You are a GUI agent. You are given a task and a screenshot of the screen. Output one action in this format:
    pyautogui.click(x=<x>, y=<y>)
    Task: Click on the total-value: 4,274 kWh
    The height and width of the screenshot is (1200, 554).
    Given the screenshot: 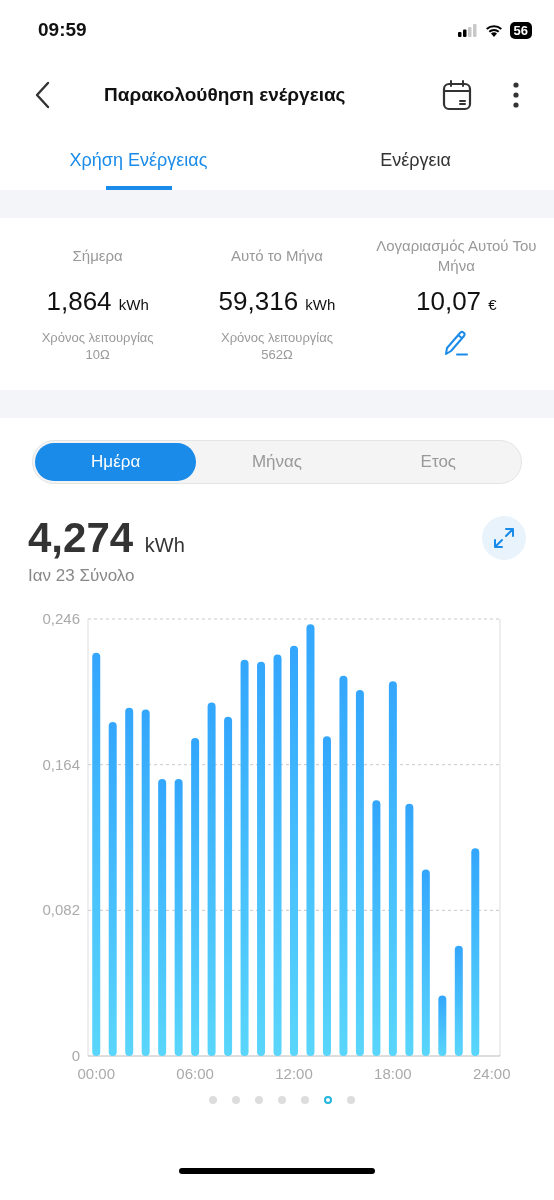 What is the action you would take?
    pyautogui.click(x=106, y=538)
    